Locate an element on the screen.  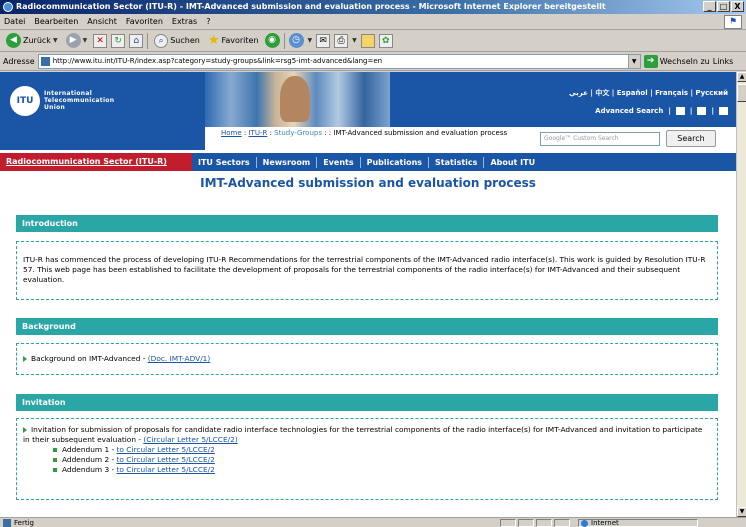
back-button: ◀ Zurück ▼ is located at coordinates (32, 41).